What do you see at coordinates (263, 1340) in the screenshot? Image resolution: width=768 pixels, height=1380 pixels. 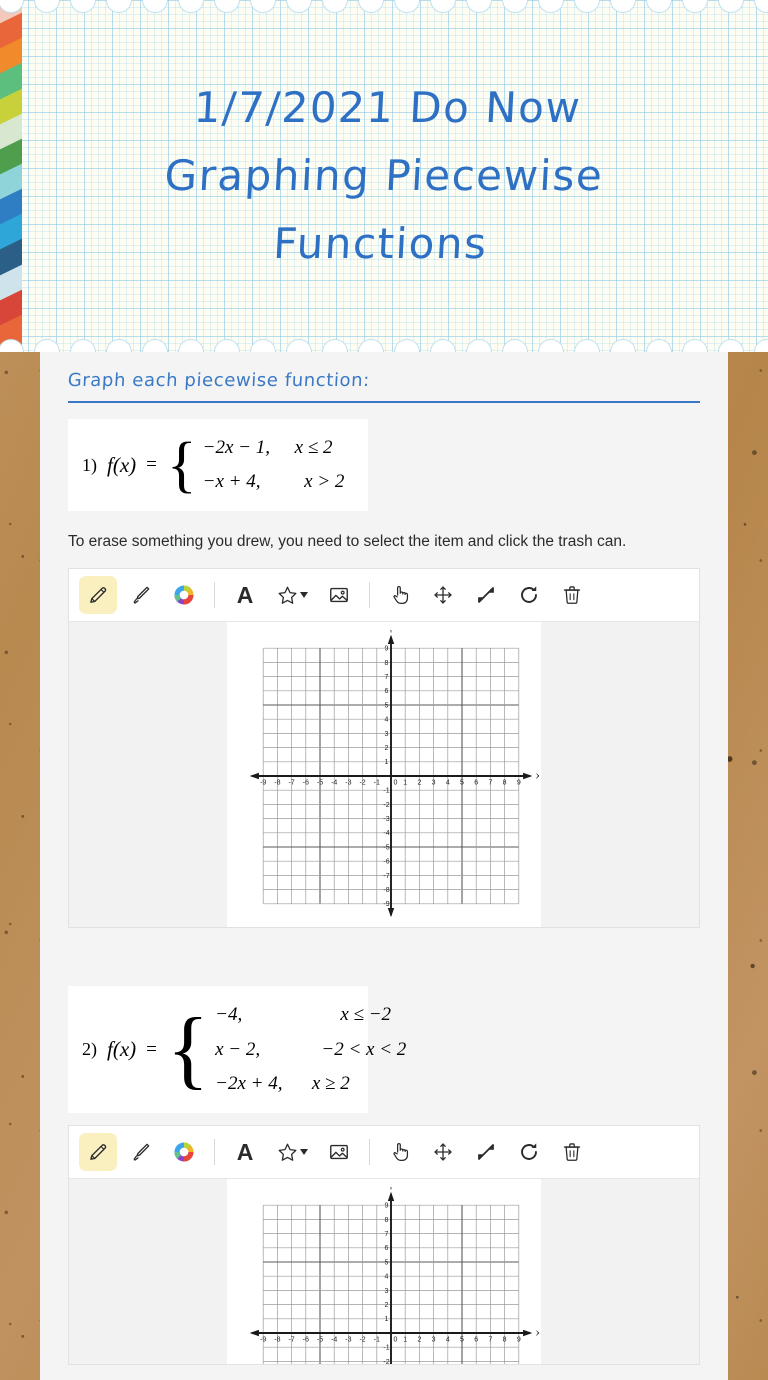 I see `axis-tick-label: -9` at bounding box center [263, 1340].